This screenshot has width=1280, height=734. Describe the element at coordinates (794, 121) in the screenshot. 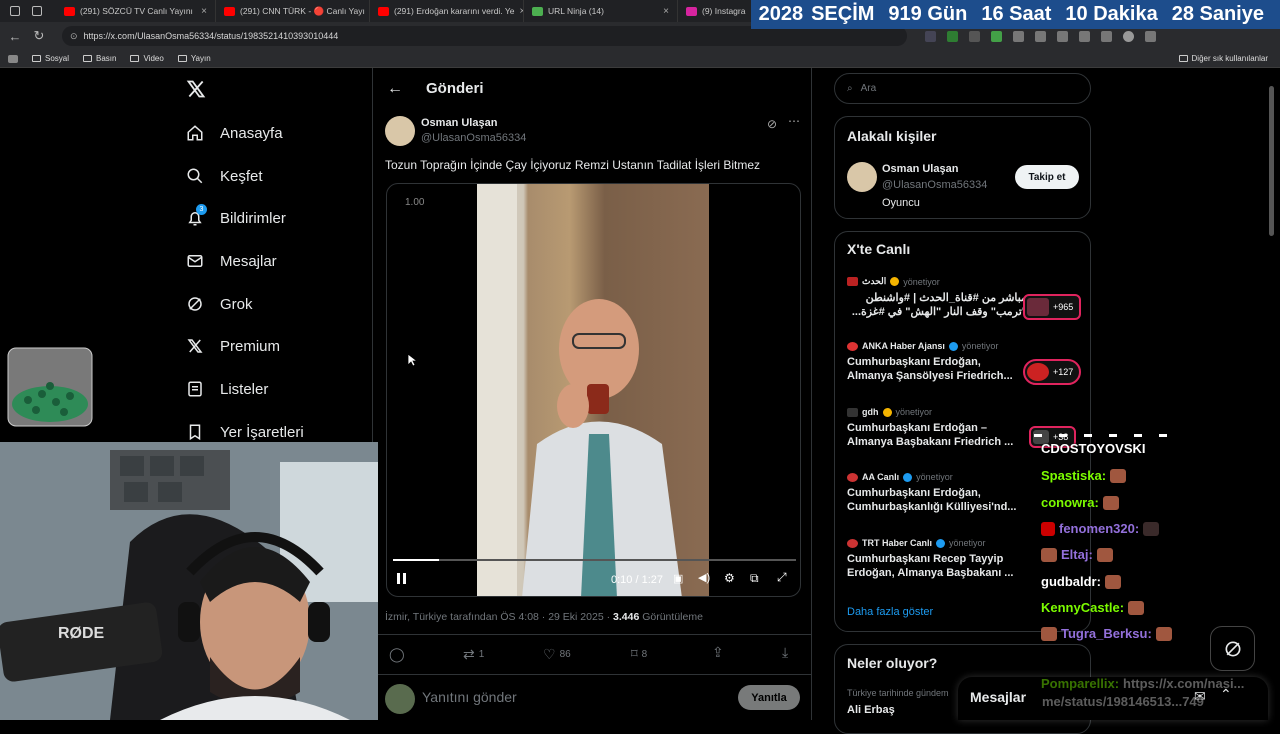

I see `more-options-icon: ⋯` at that location.